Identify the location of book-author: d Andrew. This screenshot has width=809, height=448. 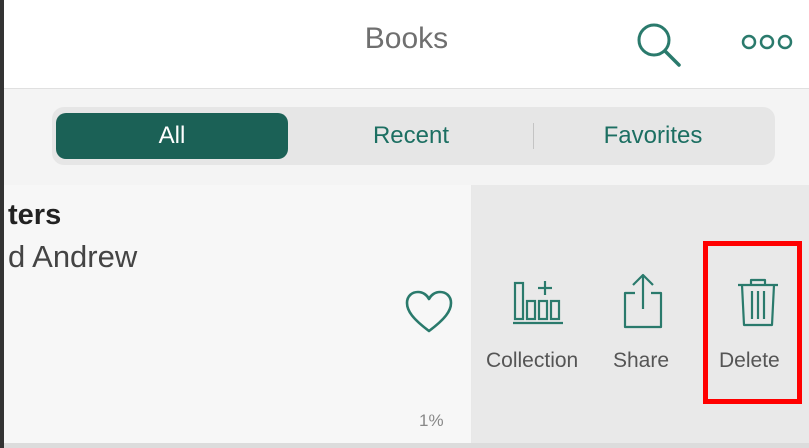
(73, 256).